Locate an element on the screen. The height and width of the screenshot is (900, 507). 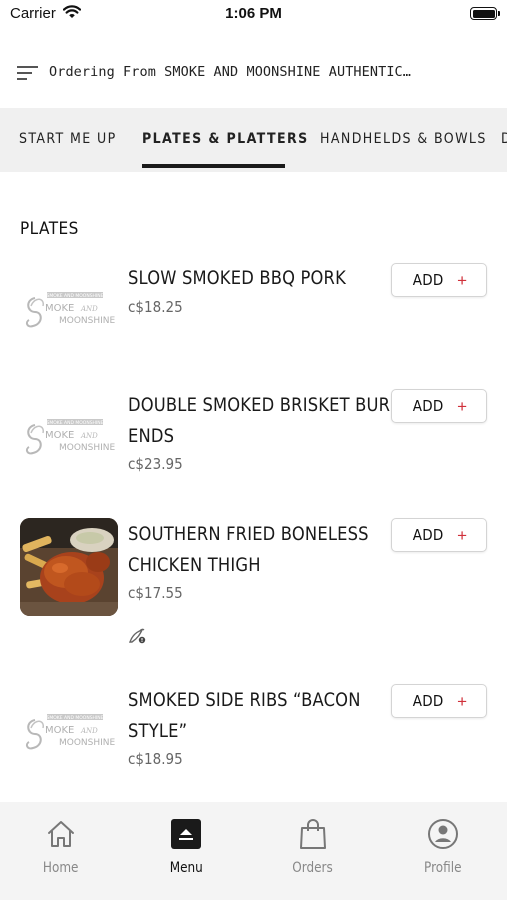
home-icon is located at coordinates (61, 834).